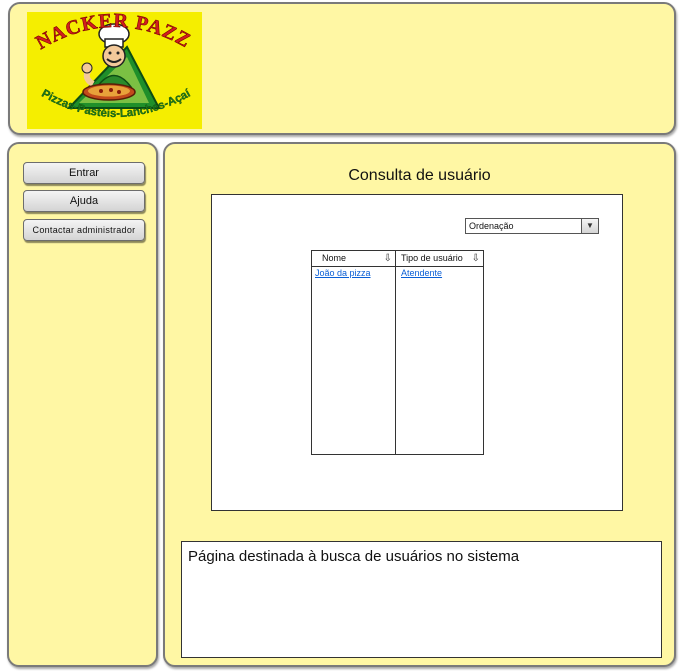  Describe the element at coordinates (84, 173) in the screenshot. I see `enter-button: Entrar` at that location.